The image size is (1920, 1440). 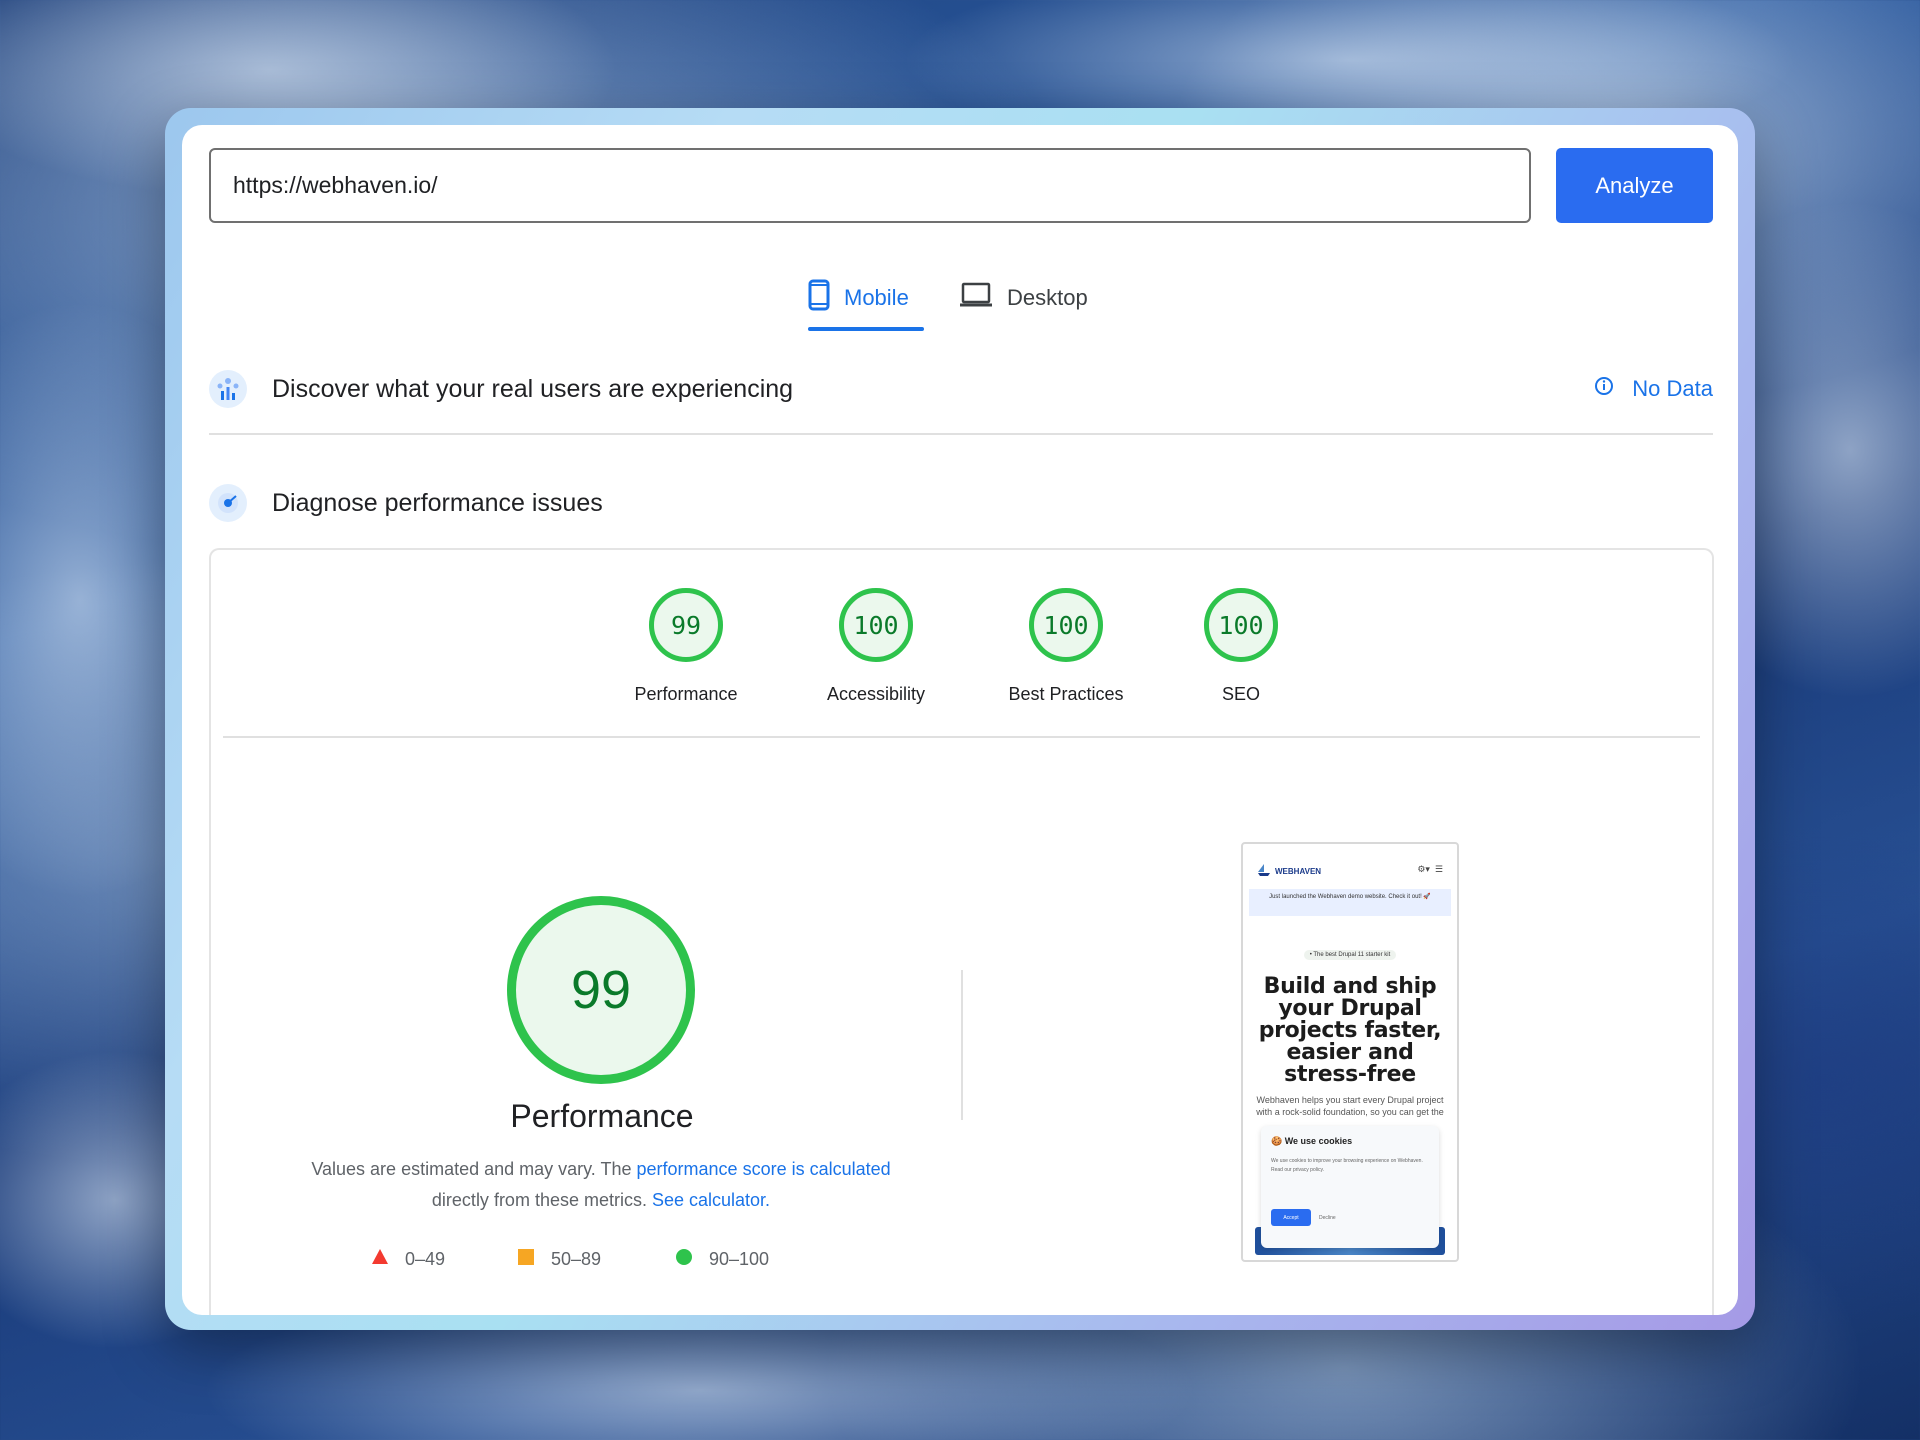 What do you see at coordinates (1312, 1141) in the screenshot?
I see `thumb-cookie-title: 🍪 We use cookies` at bounding box center [1312, 1141].